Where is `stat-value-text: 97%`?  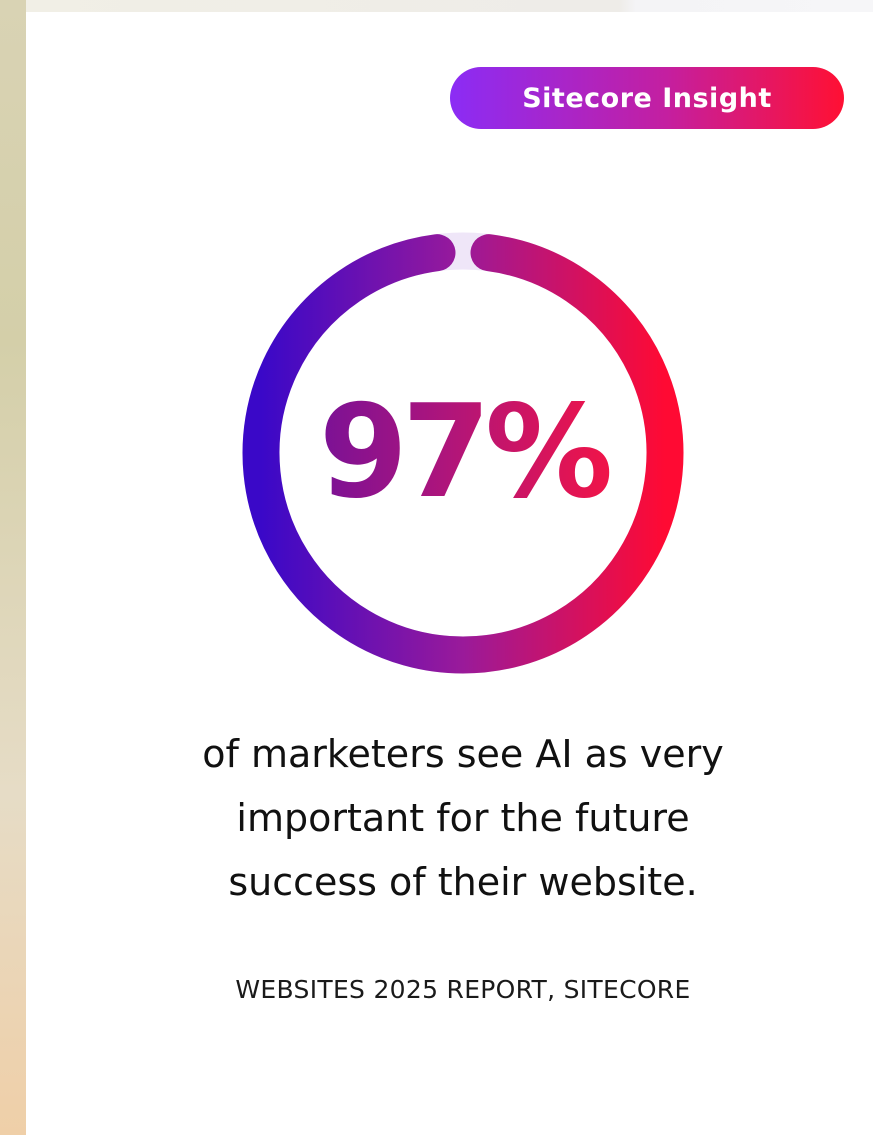
stat-value-text: 97% is located at coordinates (464, 452).